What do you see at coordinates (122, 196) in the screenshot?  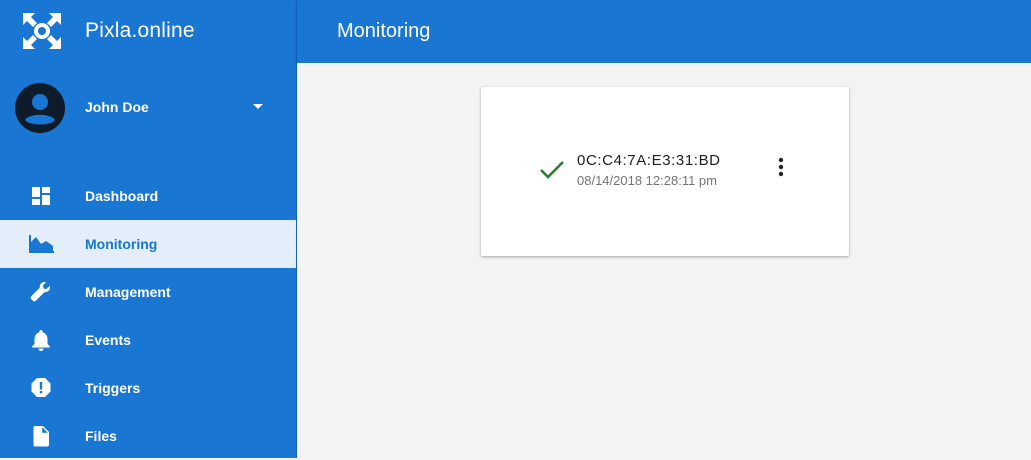 I see `sidebar-item-label: Dashboard` at bounding box center [122, 196].